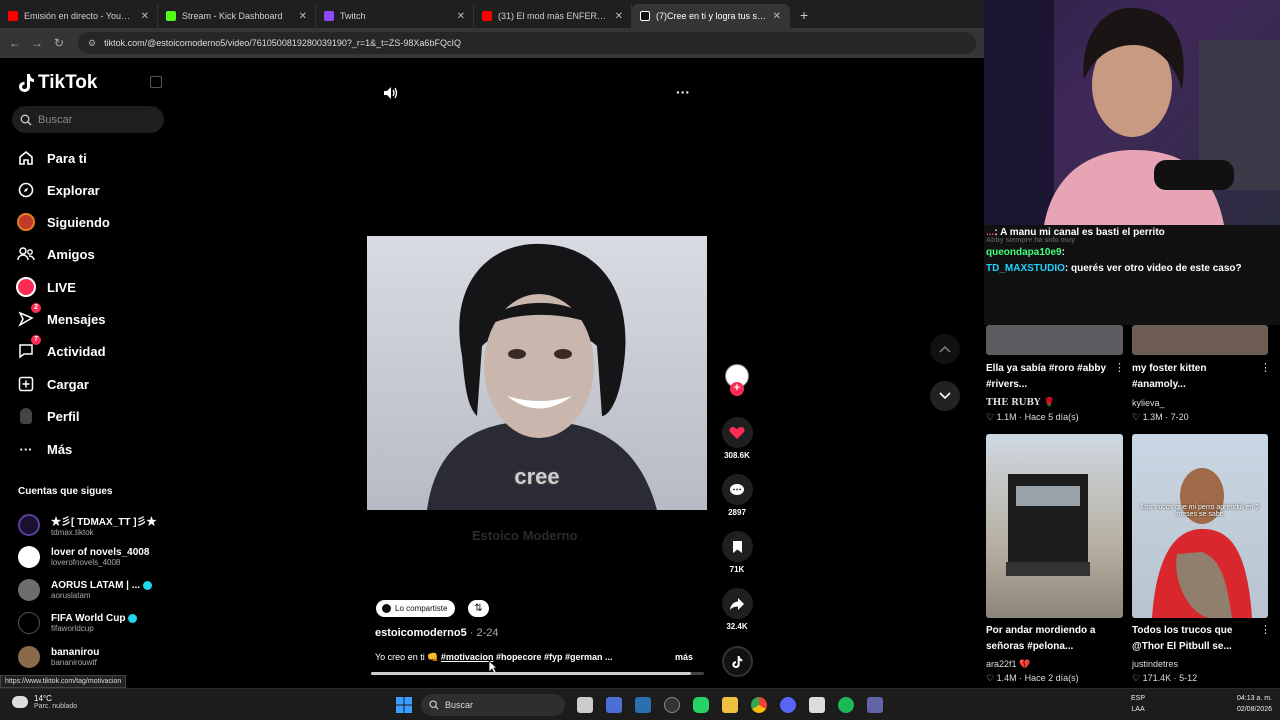 The image size is (1280, 720). Describe the element at coordinates (711, 16) in the screenshot. I see `browser-tab-active: (7)Cree en ti y logra tus sueño ✕` at that location.